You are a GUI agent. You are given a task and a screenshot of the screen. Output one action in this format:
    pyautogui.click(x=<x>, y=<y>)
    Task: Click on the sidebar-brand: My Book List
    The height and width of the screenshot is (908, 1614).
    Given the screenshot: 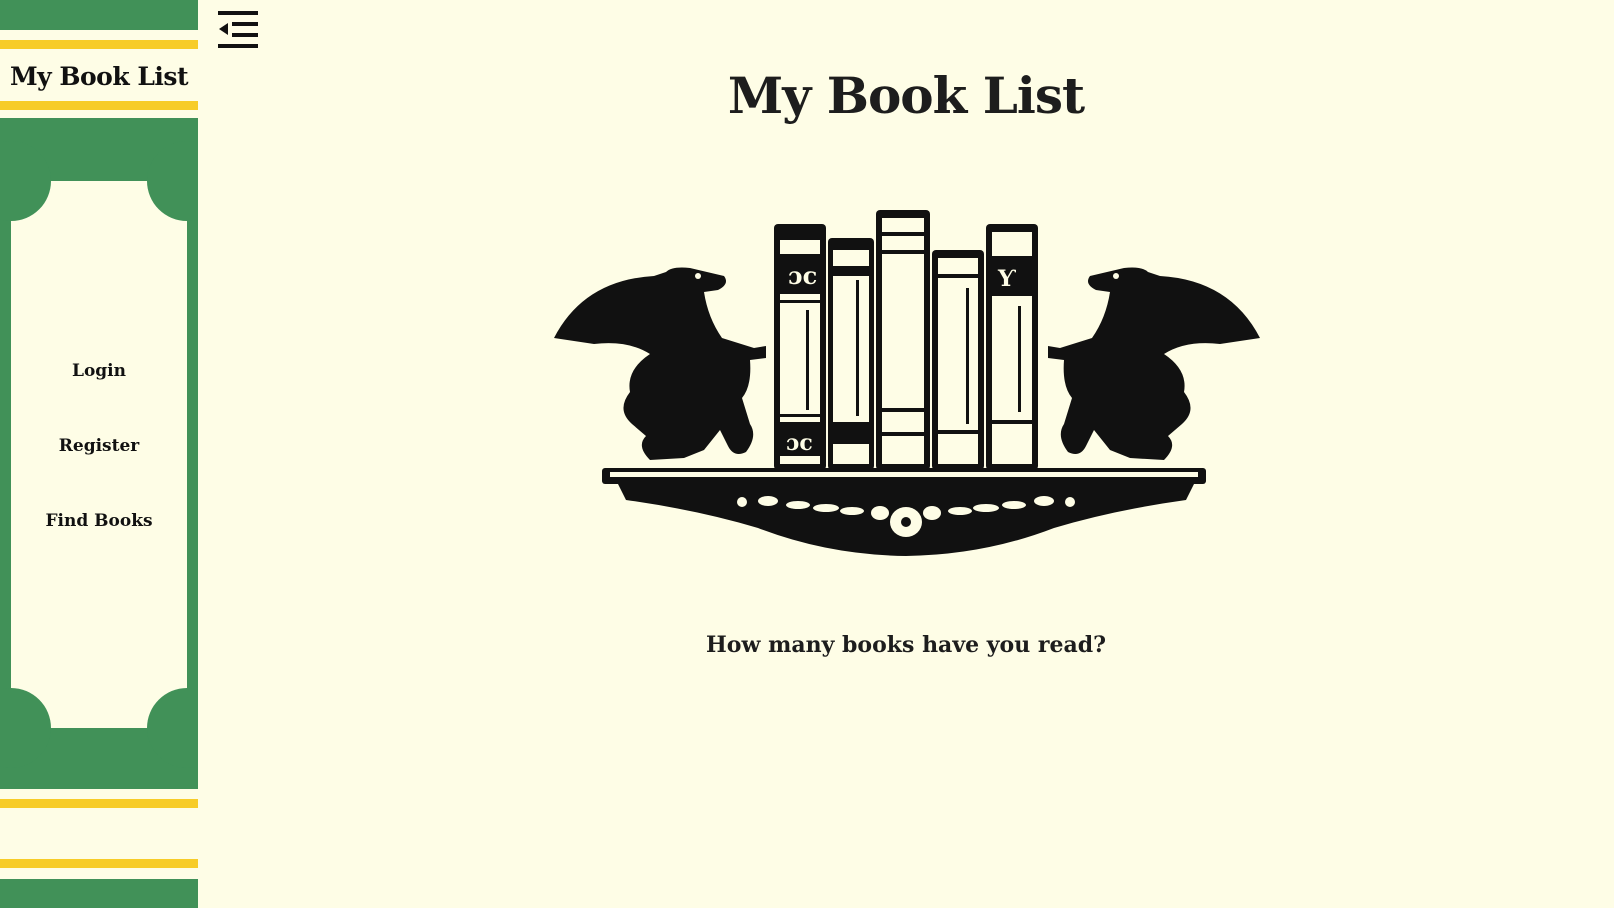 What is the action you would take?
    pyautogui.click(x=99, y=77)
    